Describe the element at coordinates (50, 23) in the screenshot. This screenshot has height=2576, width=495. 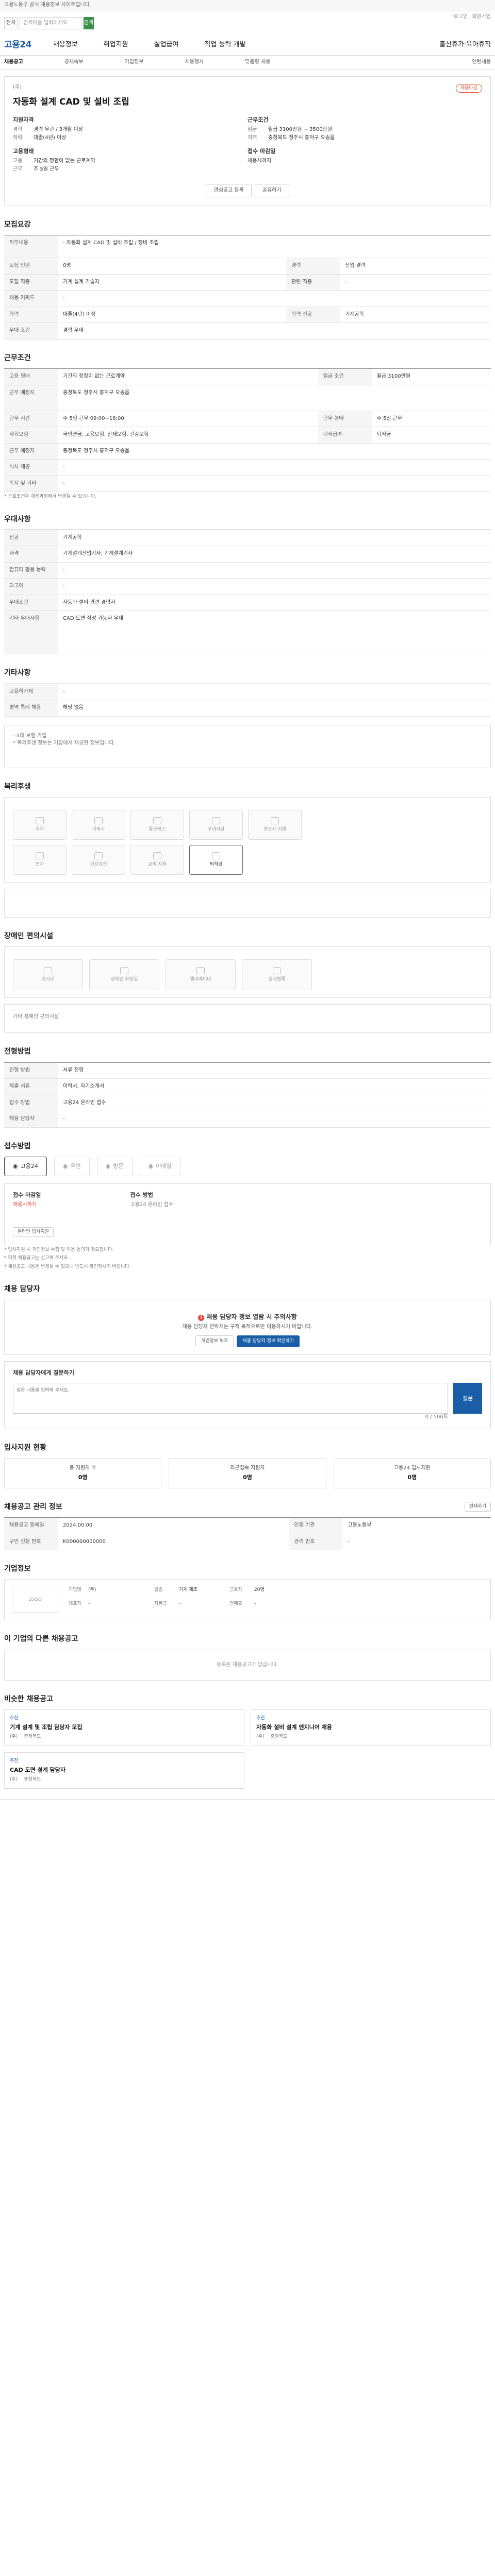
I see `search-input: 검색어를 입력하세요` at that location.